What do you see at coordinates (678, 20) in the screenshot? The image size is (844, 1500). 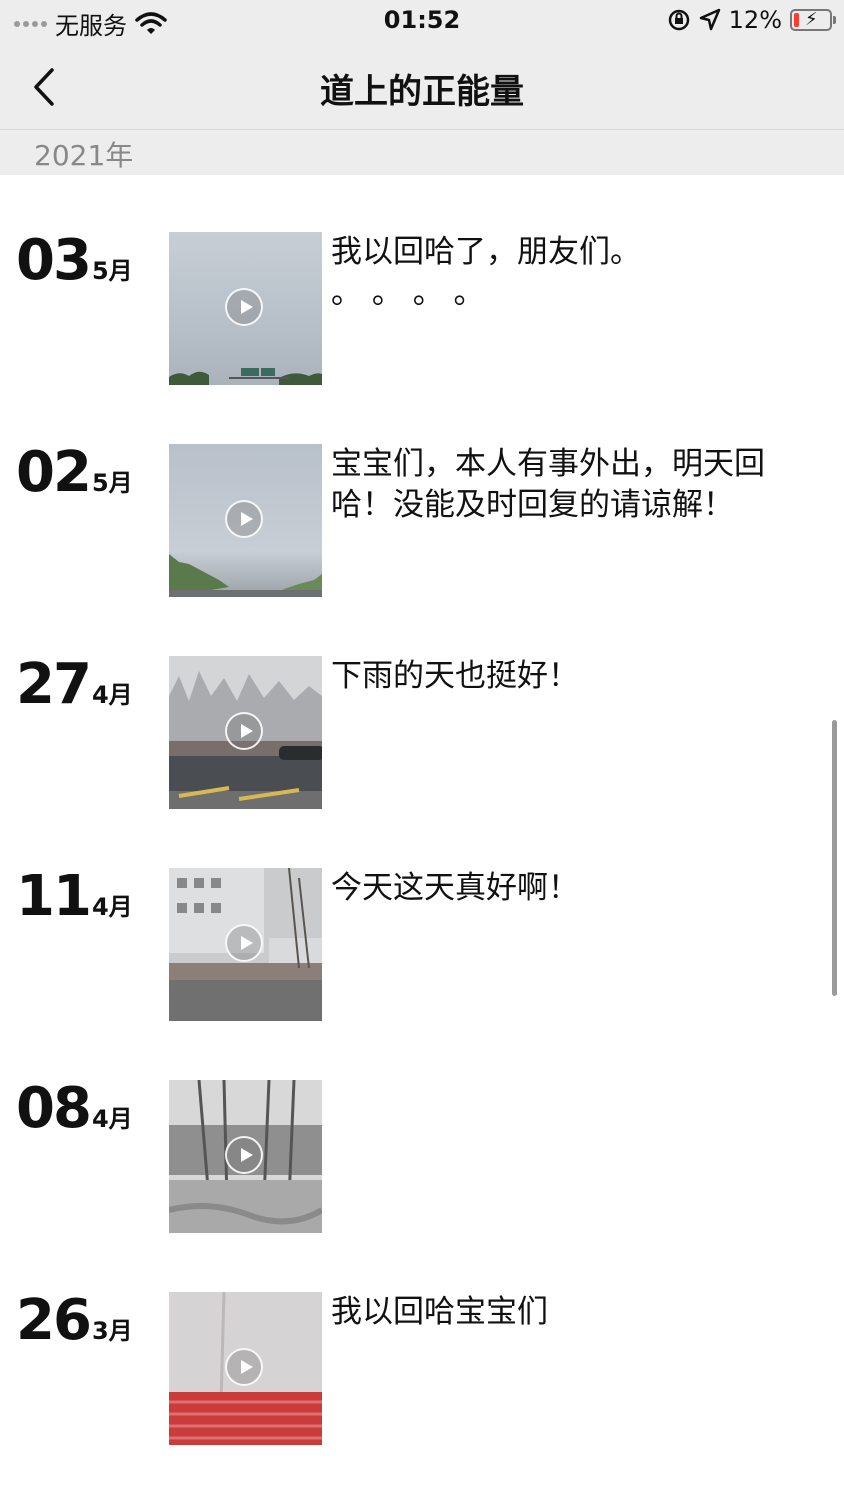 I see `orientation-lock-icon` at bounding box center [678, 20].